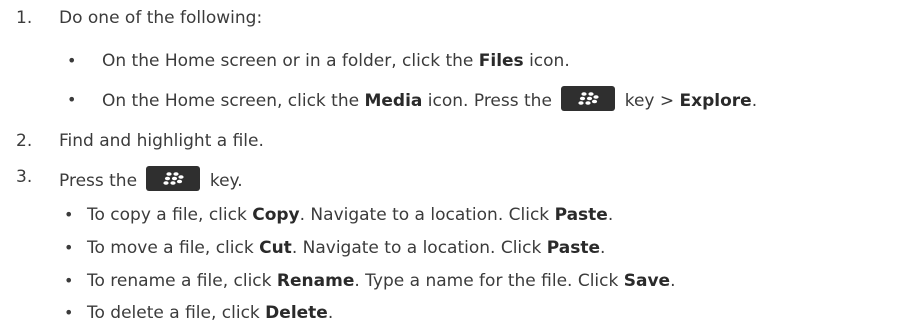 Image resolution: width=907 pixels, height=331 pixels. Describe the element at coordinates (24, 177) in the screenshot. I see `step-number: 3.` at that location.